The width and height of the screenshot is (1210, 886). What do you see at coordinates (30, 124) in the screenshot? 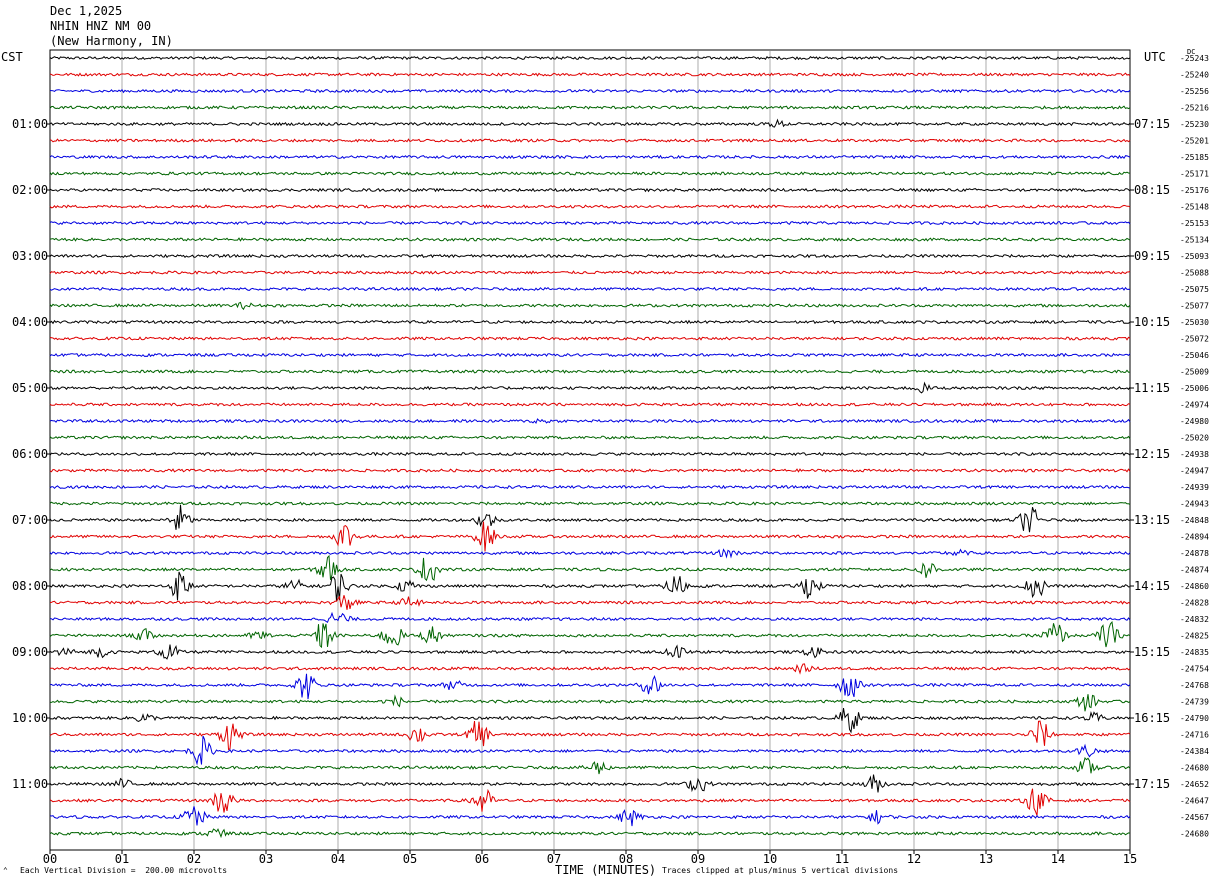
I see `left-hour-label: 01:00` at bounding box center [30, 124].